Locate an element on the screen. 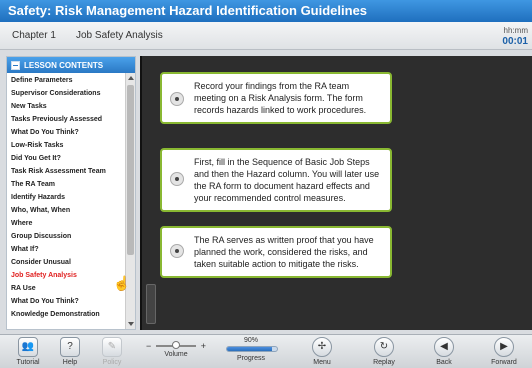 This screenshot has height=368, width=532. back-icon: ◀ is located at coordinates (444, 347).